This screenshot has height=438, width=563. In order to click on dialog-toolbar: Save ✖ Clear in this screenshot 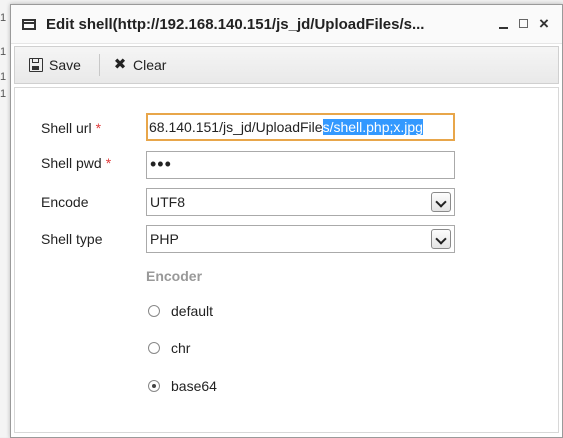, I will do `click(286, 65)`.